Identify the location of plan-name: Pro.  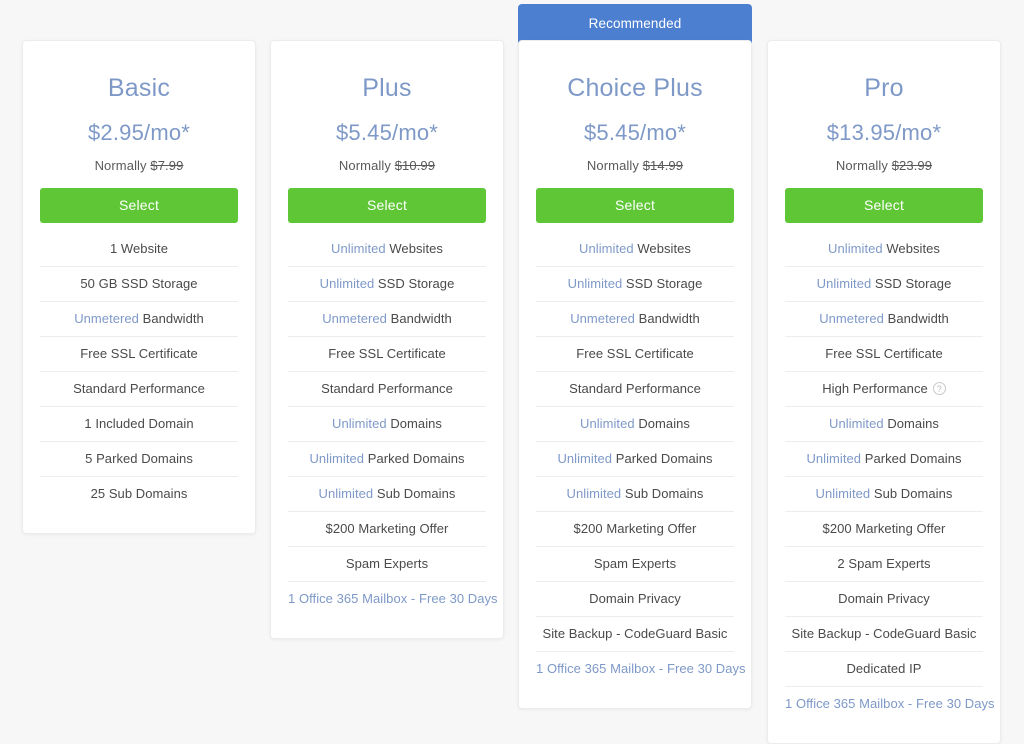
(884, 88).